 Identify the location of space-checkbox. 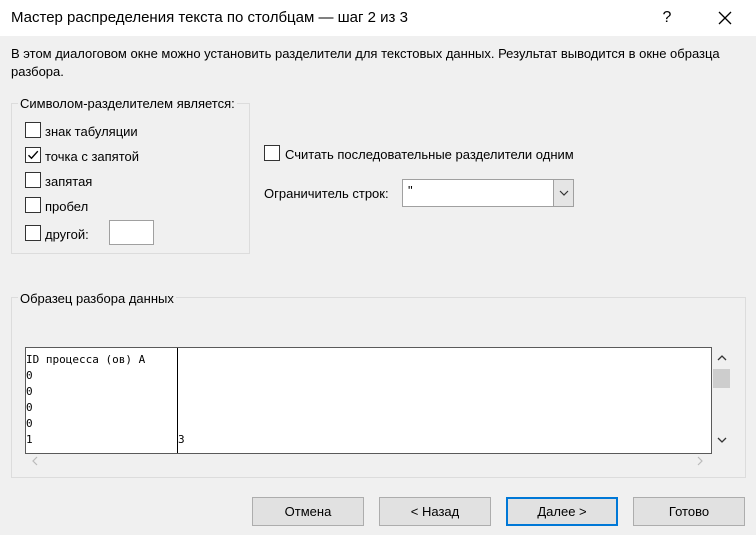
(33, 205).